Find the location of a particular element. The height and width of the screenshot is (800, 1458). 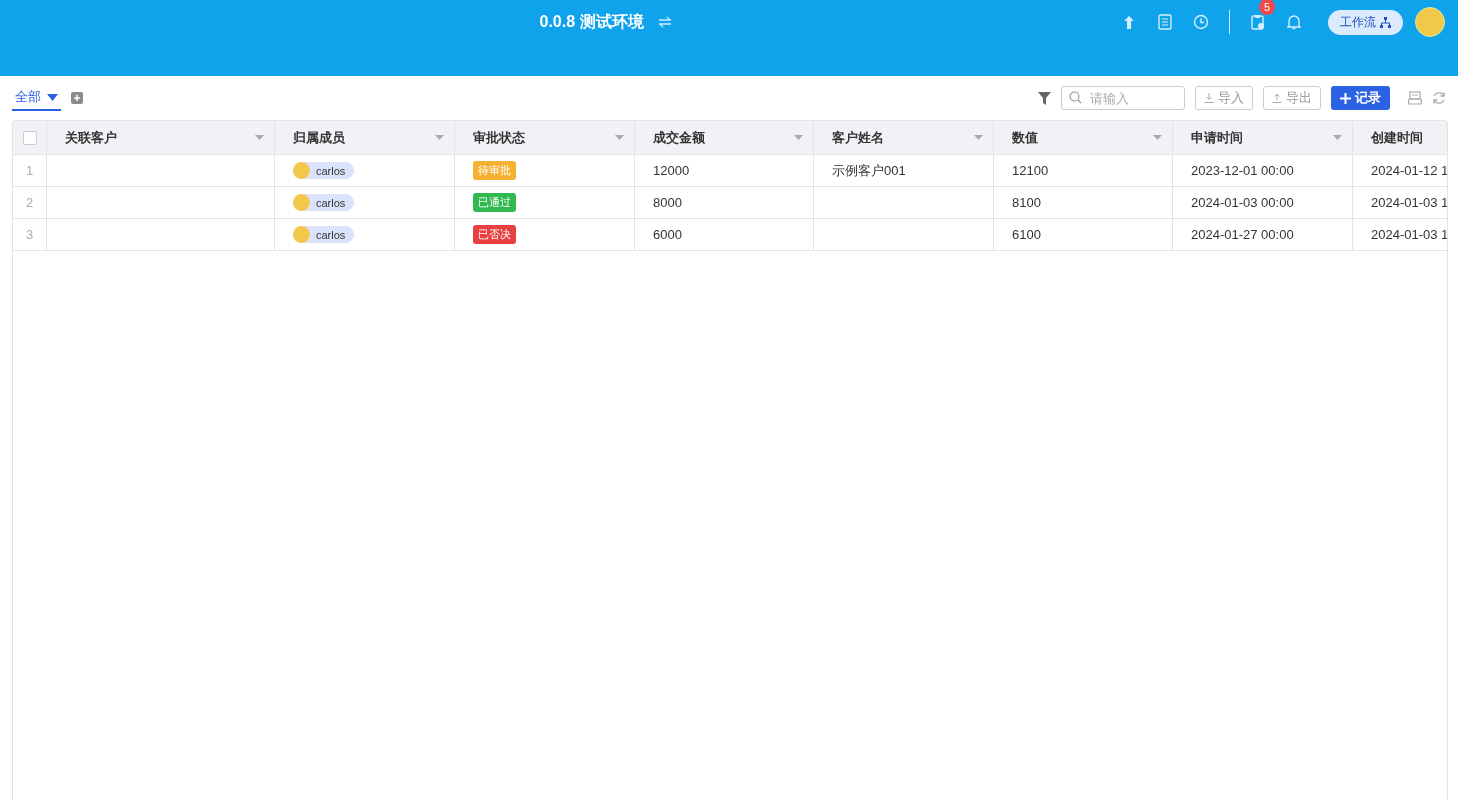

notification-badge: 5 is located at coordinates (1267, 7).